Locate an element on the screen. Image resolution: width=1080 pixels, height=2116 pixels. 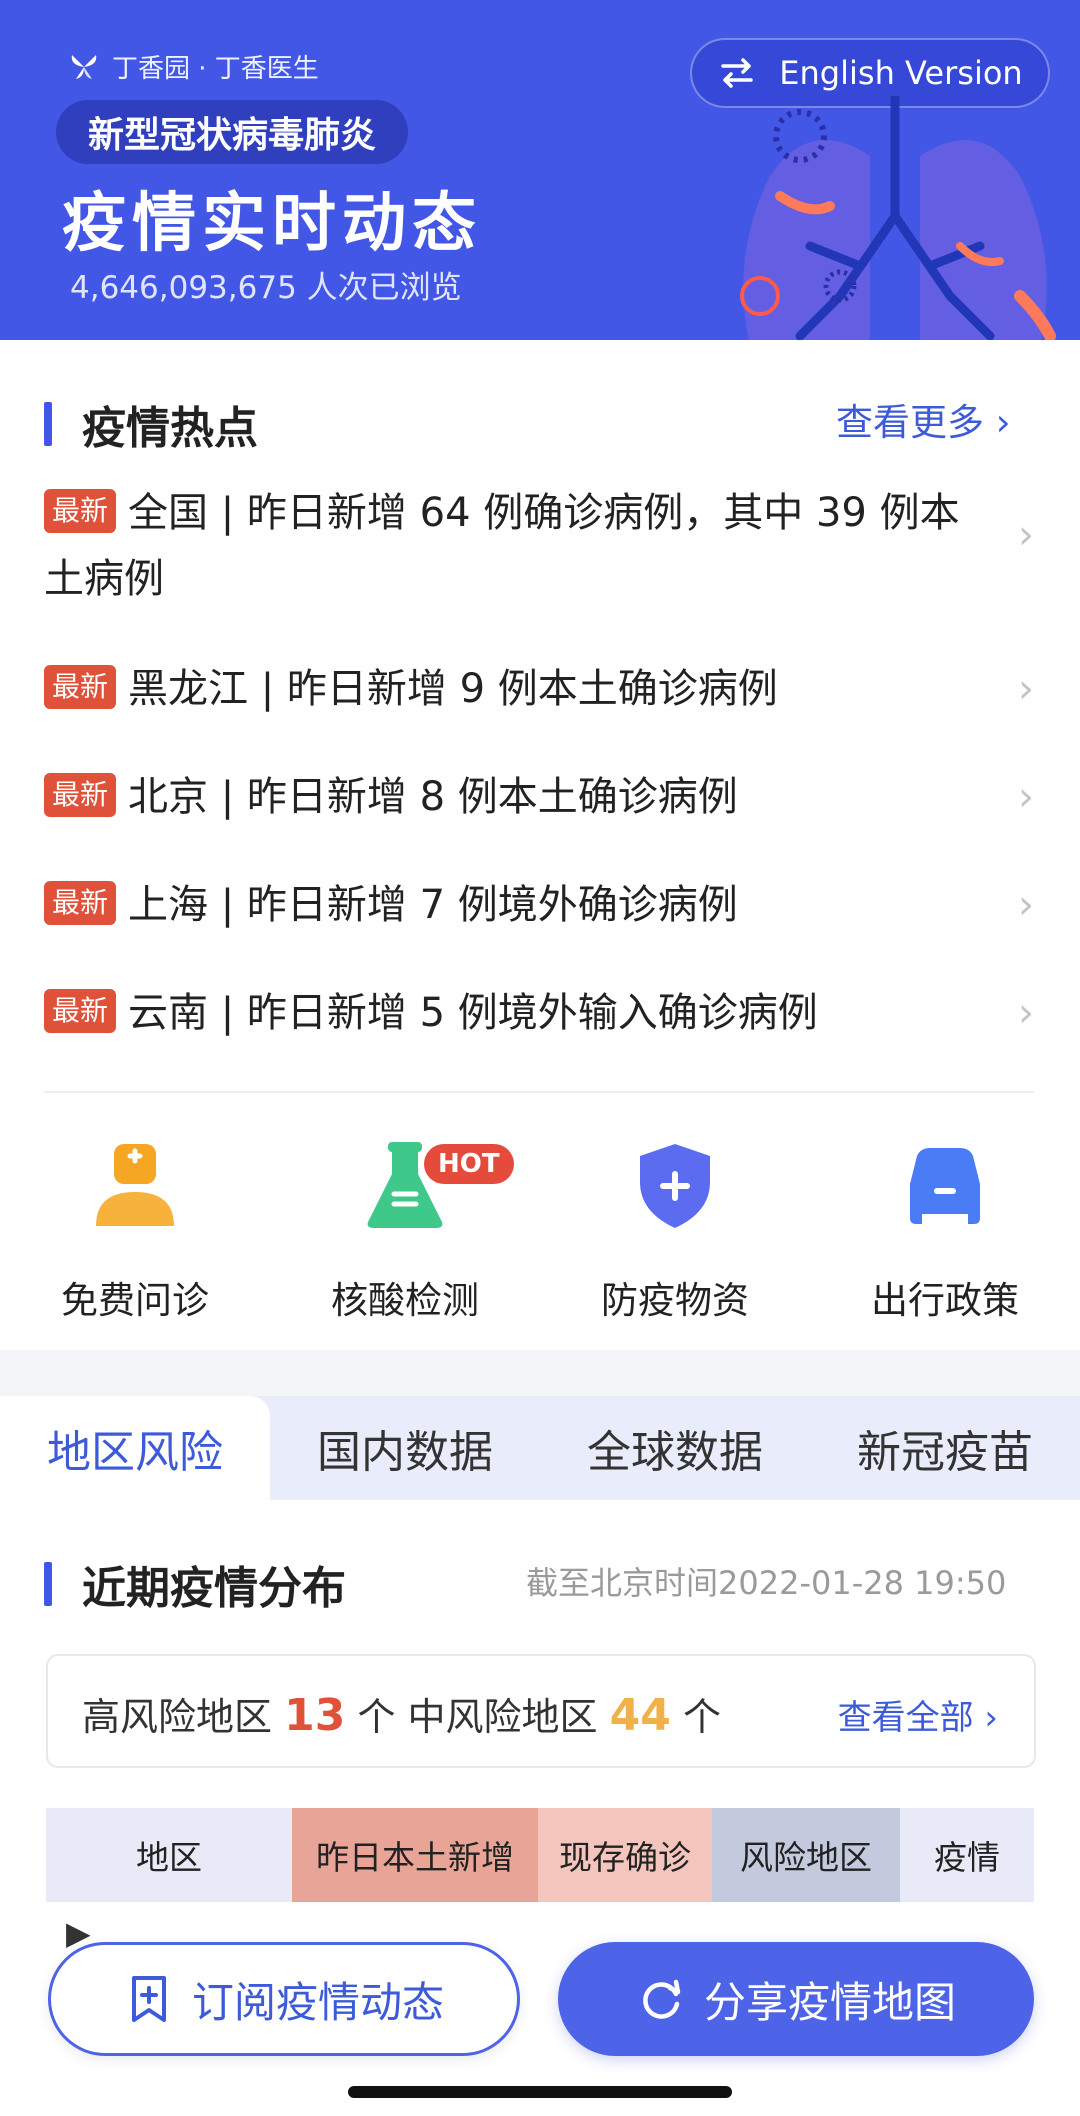
table-header-epidemic: 疫情 is located at coordinates (967, 1855).